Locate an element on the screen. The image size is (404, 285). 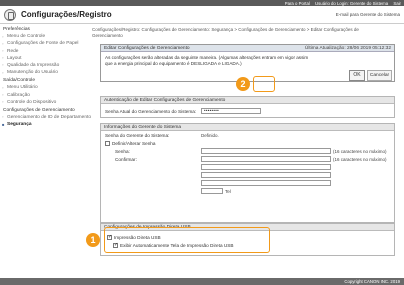
new-password-row: Senha: (16 caracteres no máximo) is located at coordinates (247, 151).